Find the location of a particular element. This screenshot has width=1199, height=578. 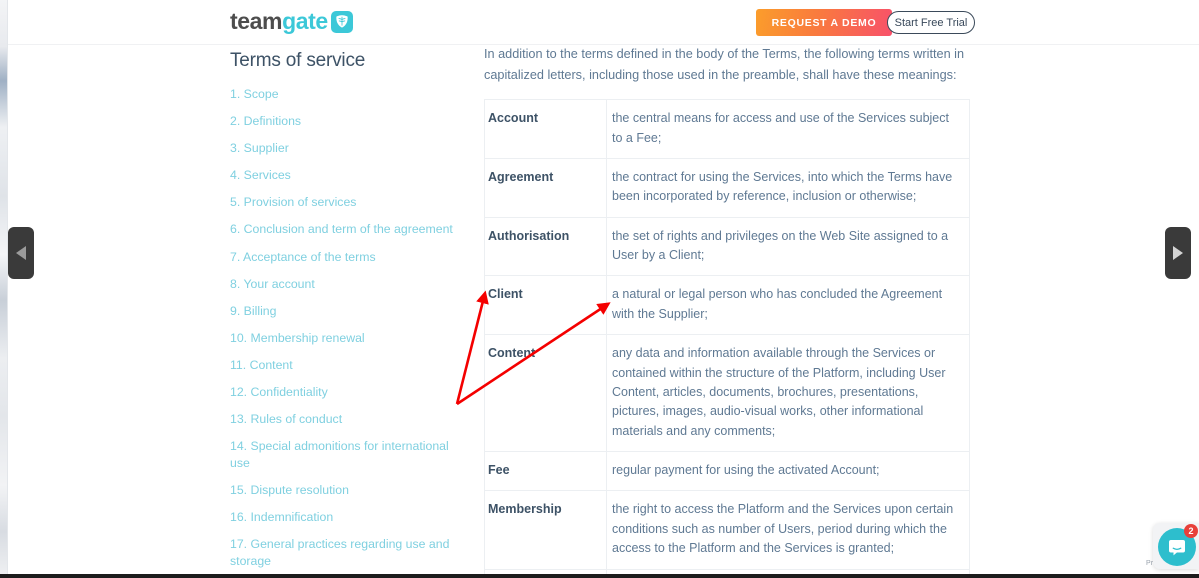

term-content: Content is located at coordinates (545, 393).